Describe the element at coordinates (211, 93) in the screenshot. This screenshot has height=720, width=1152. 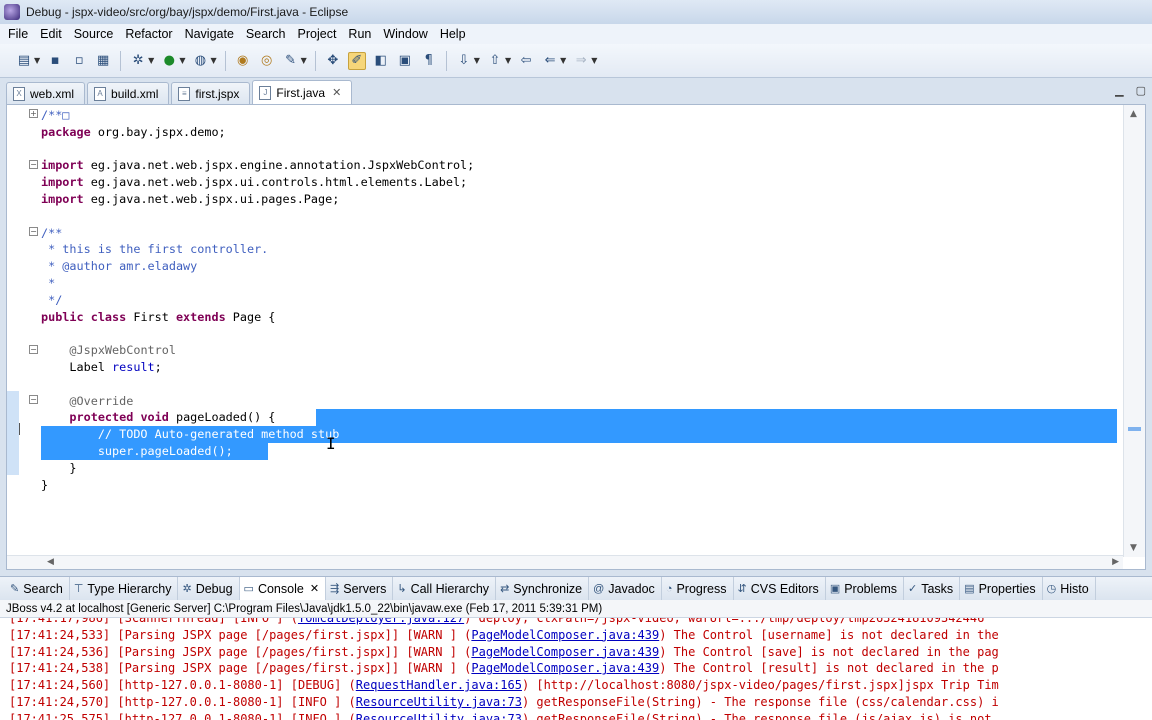
I see `tab-first-jspx: ≡ first.jspx` at that location.